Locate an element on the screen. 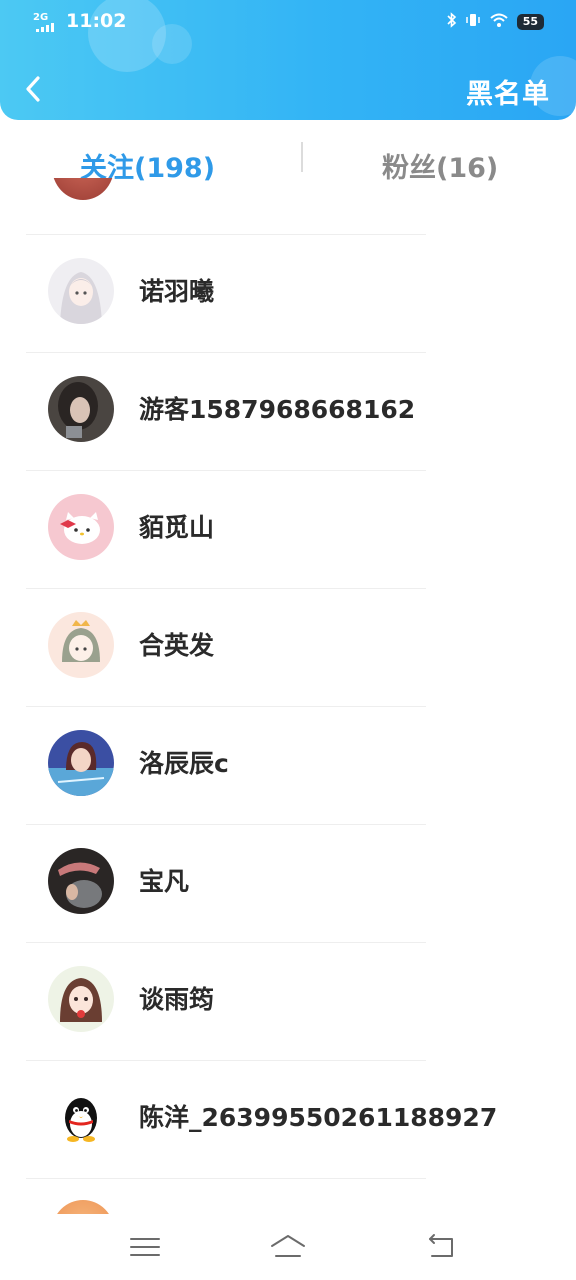 The height and width of the screenshot is (1280, 576). list-item: 谈雨筠 is located at coordinates (288, 1001).